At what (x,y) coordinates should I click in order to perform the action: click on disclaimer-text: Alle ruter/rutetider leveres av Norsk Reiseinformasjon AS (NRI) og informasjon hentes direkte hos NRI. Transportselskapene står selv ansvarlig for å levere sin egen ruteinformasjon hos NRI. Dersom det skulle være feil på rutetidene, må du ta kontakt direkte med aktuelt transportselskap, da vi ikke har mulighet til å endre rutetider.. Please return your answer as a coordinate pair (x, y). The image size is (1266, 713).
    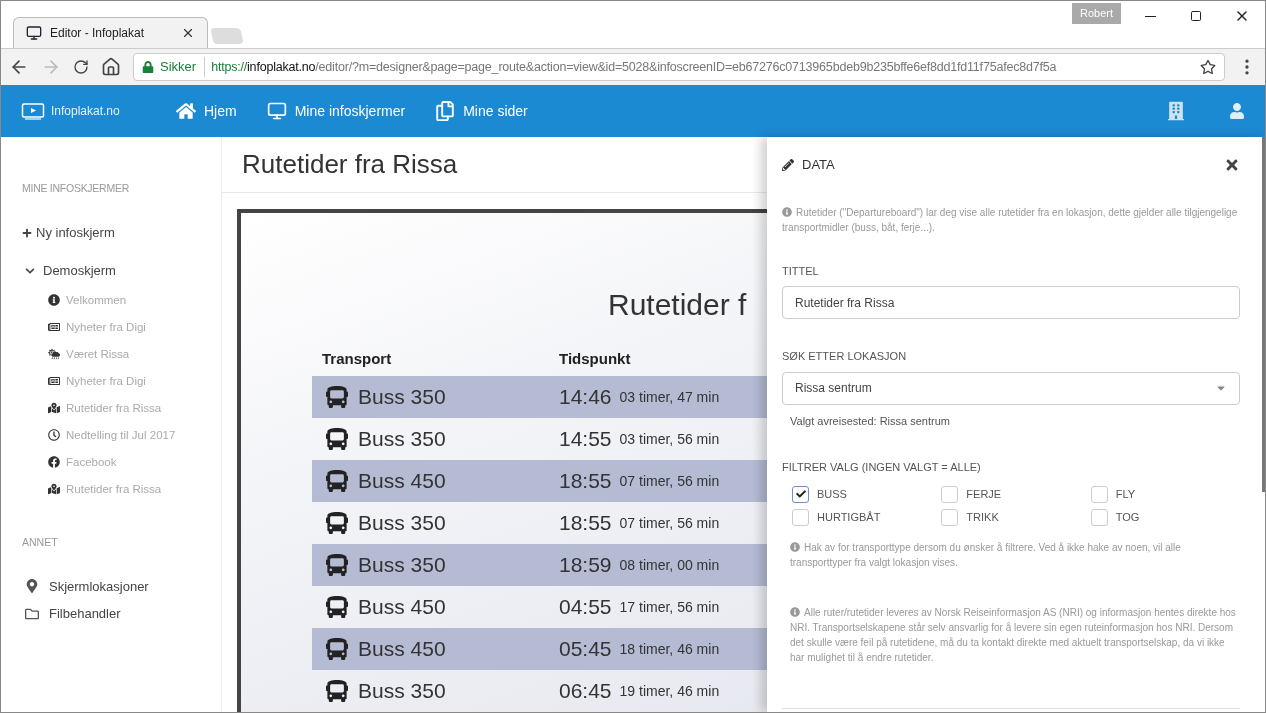
    Looking at the image, I should click on (1013, 635).